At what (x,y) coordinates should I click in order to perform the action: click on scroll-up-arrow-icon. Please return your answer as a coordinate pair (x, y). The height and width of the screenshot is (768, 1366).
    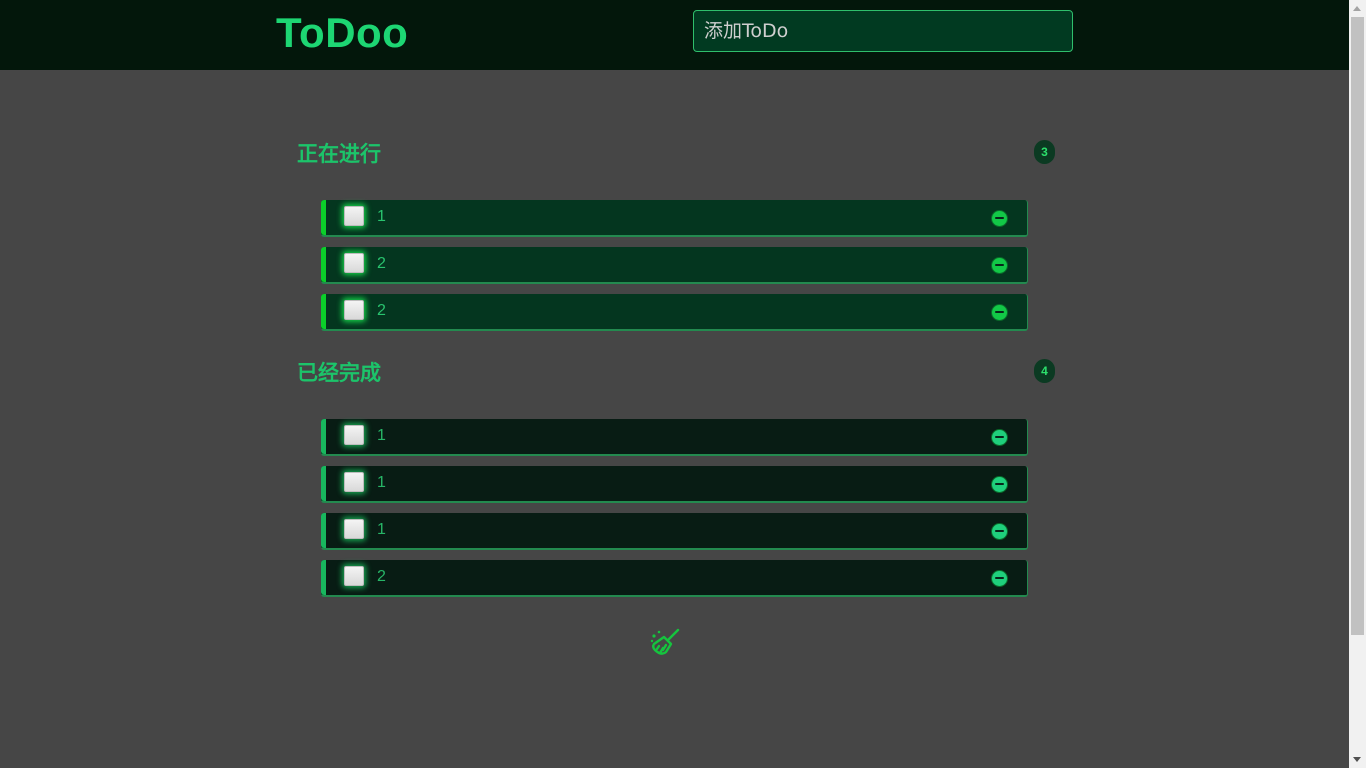
    Looking at the image, I should click on (1357, 8).